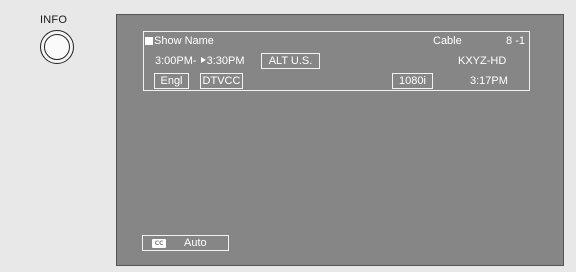  What do you see at coordinates (195, 243) in the screenshot?
I see `caption-mode: Auto` at bounding box center [195, 243].